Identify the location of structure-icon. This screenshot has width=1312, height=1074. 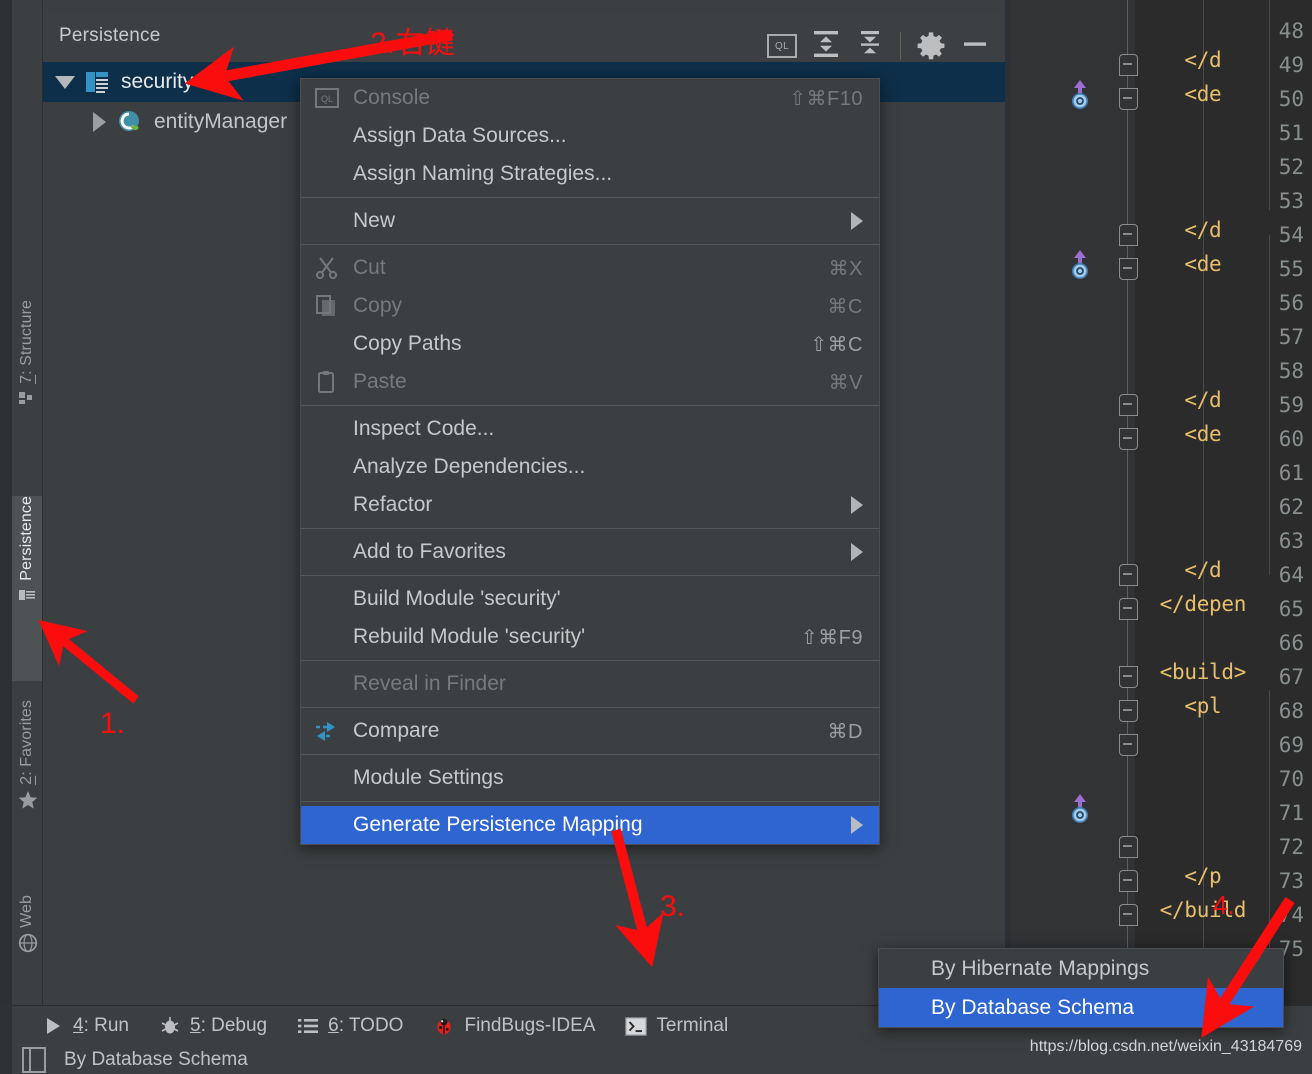
(27, 398).